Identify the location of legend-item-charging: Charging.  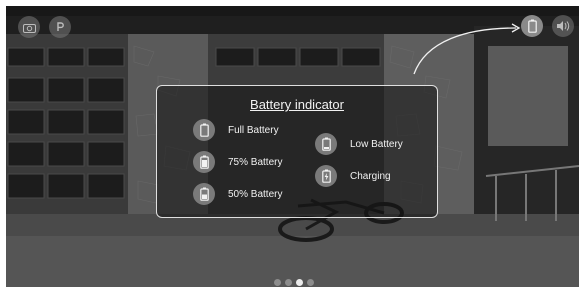
(353, 176).